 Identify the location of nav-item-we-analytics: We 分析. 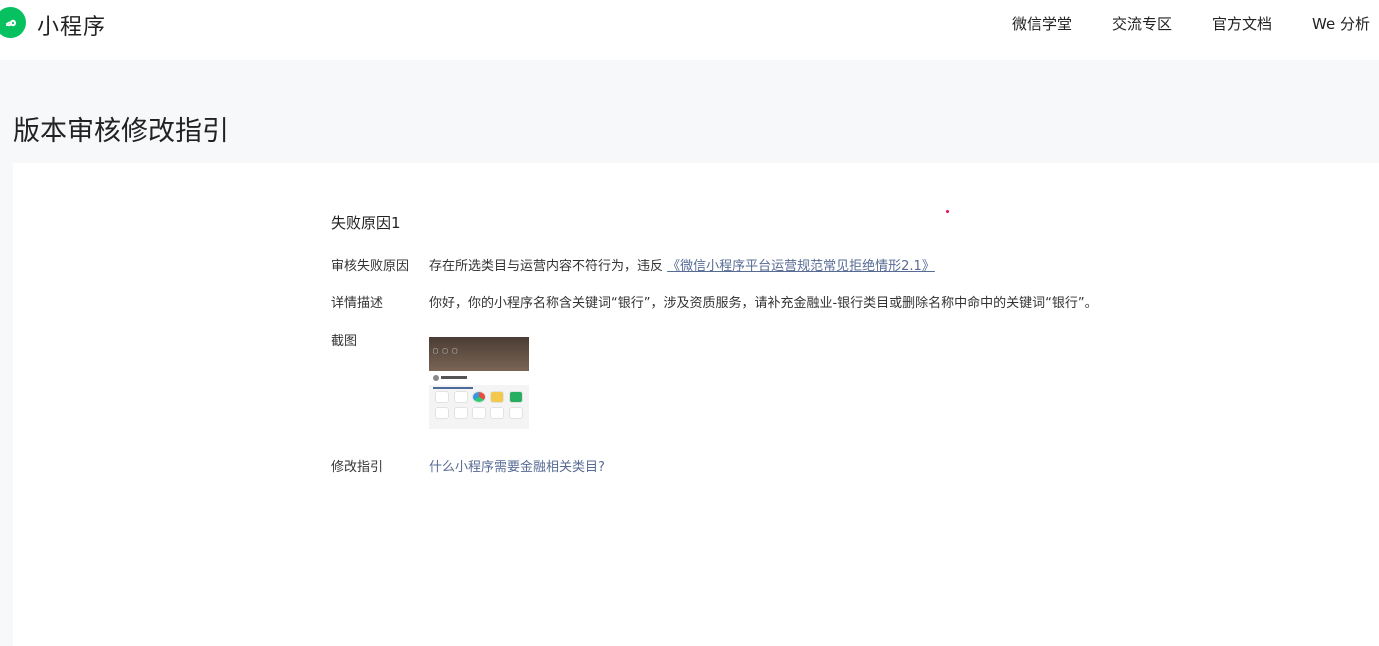
(1341, 23).